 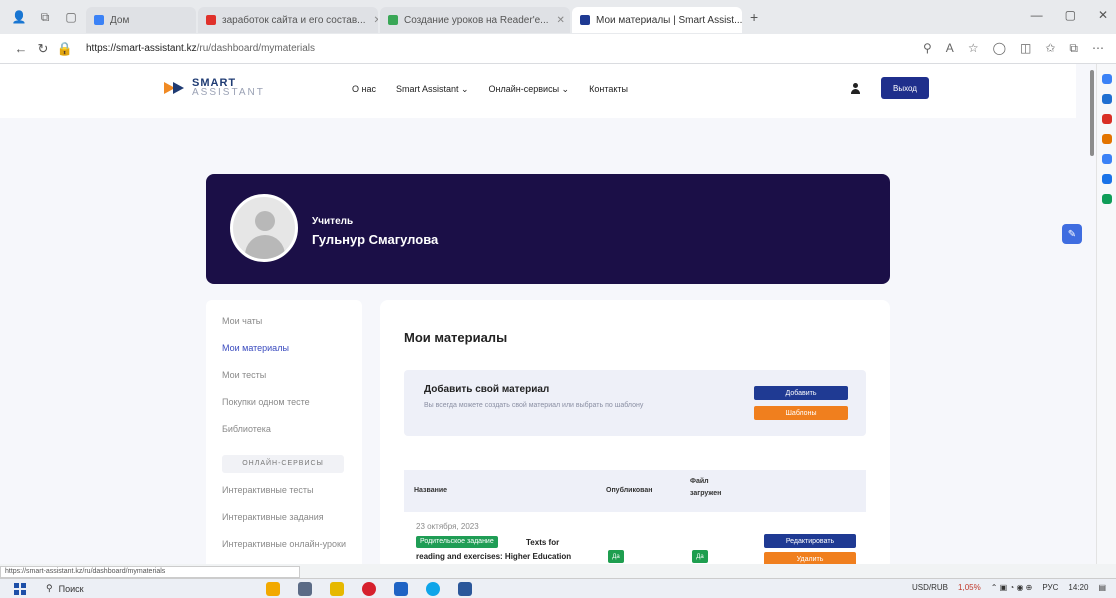 I want to click on collections-icon: ⧉, so click(x=45, y=17).